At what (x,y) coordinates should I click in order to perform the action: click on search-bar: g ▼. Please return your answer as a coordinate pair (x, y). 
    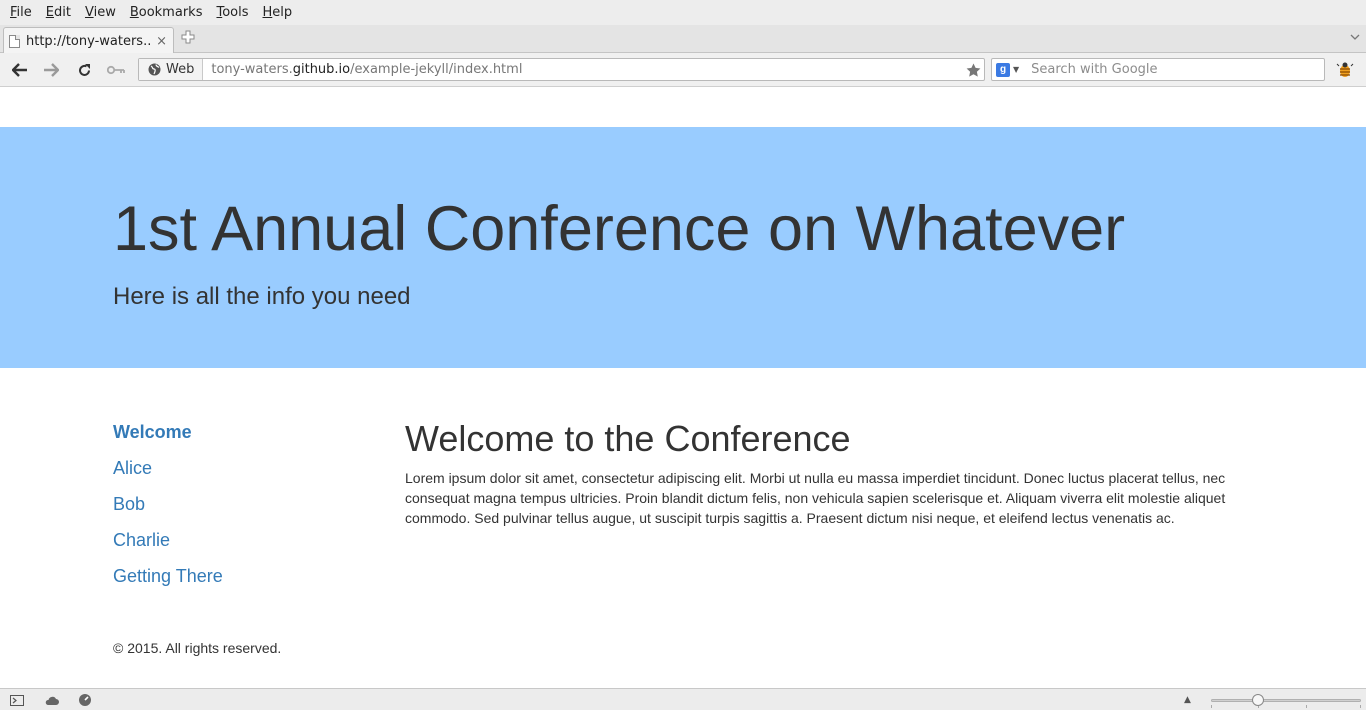
    Looking at the image, I should click on (1158, 69).